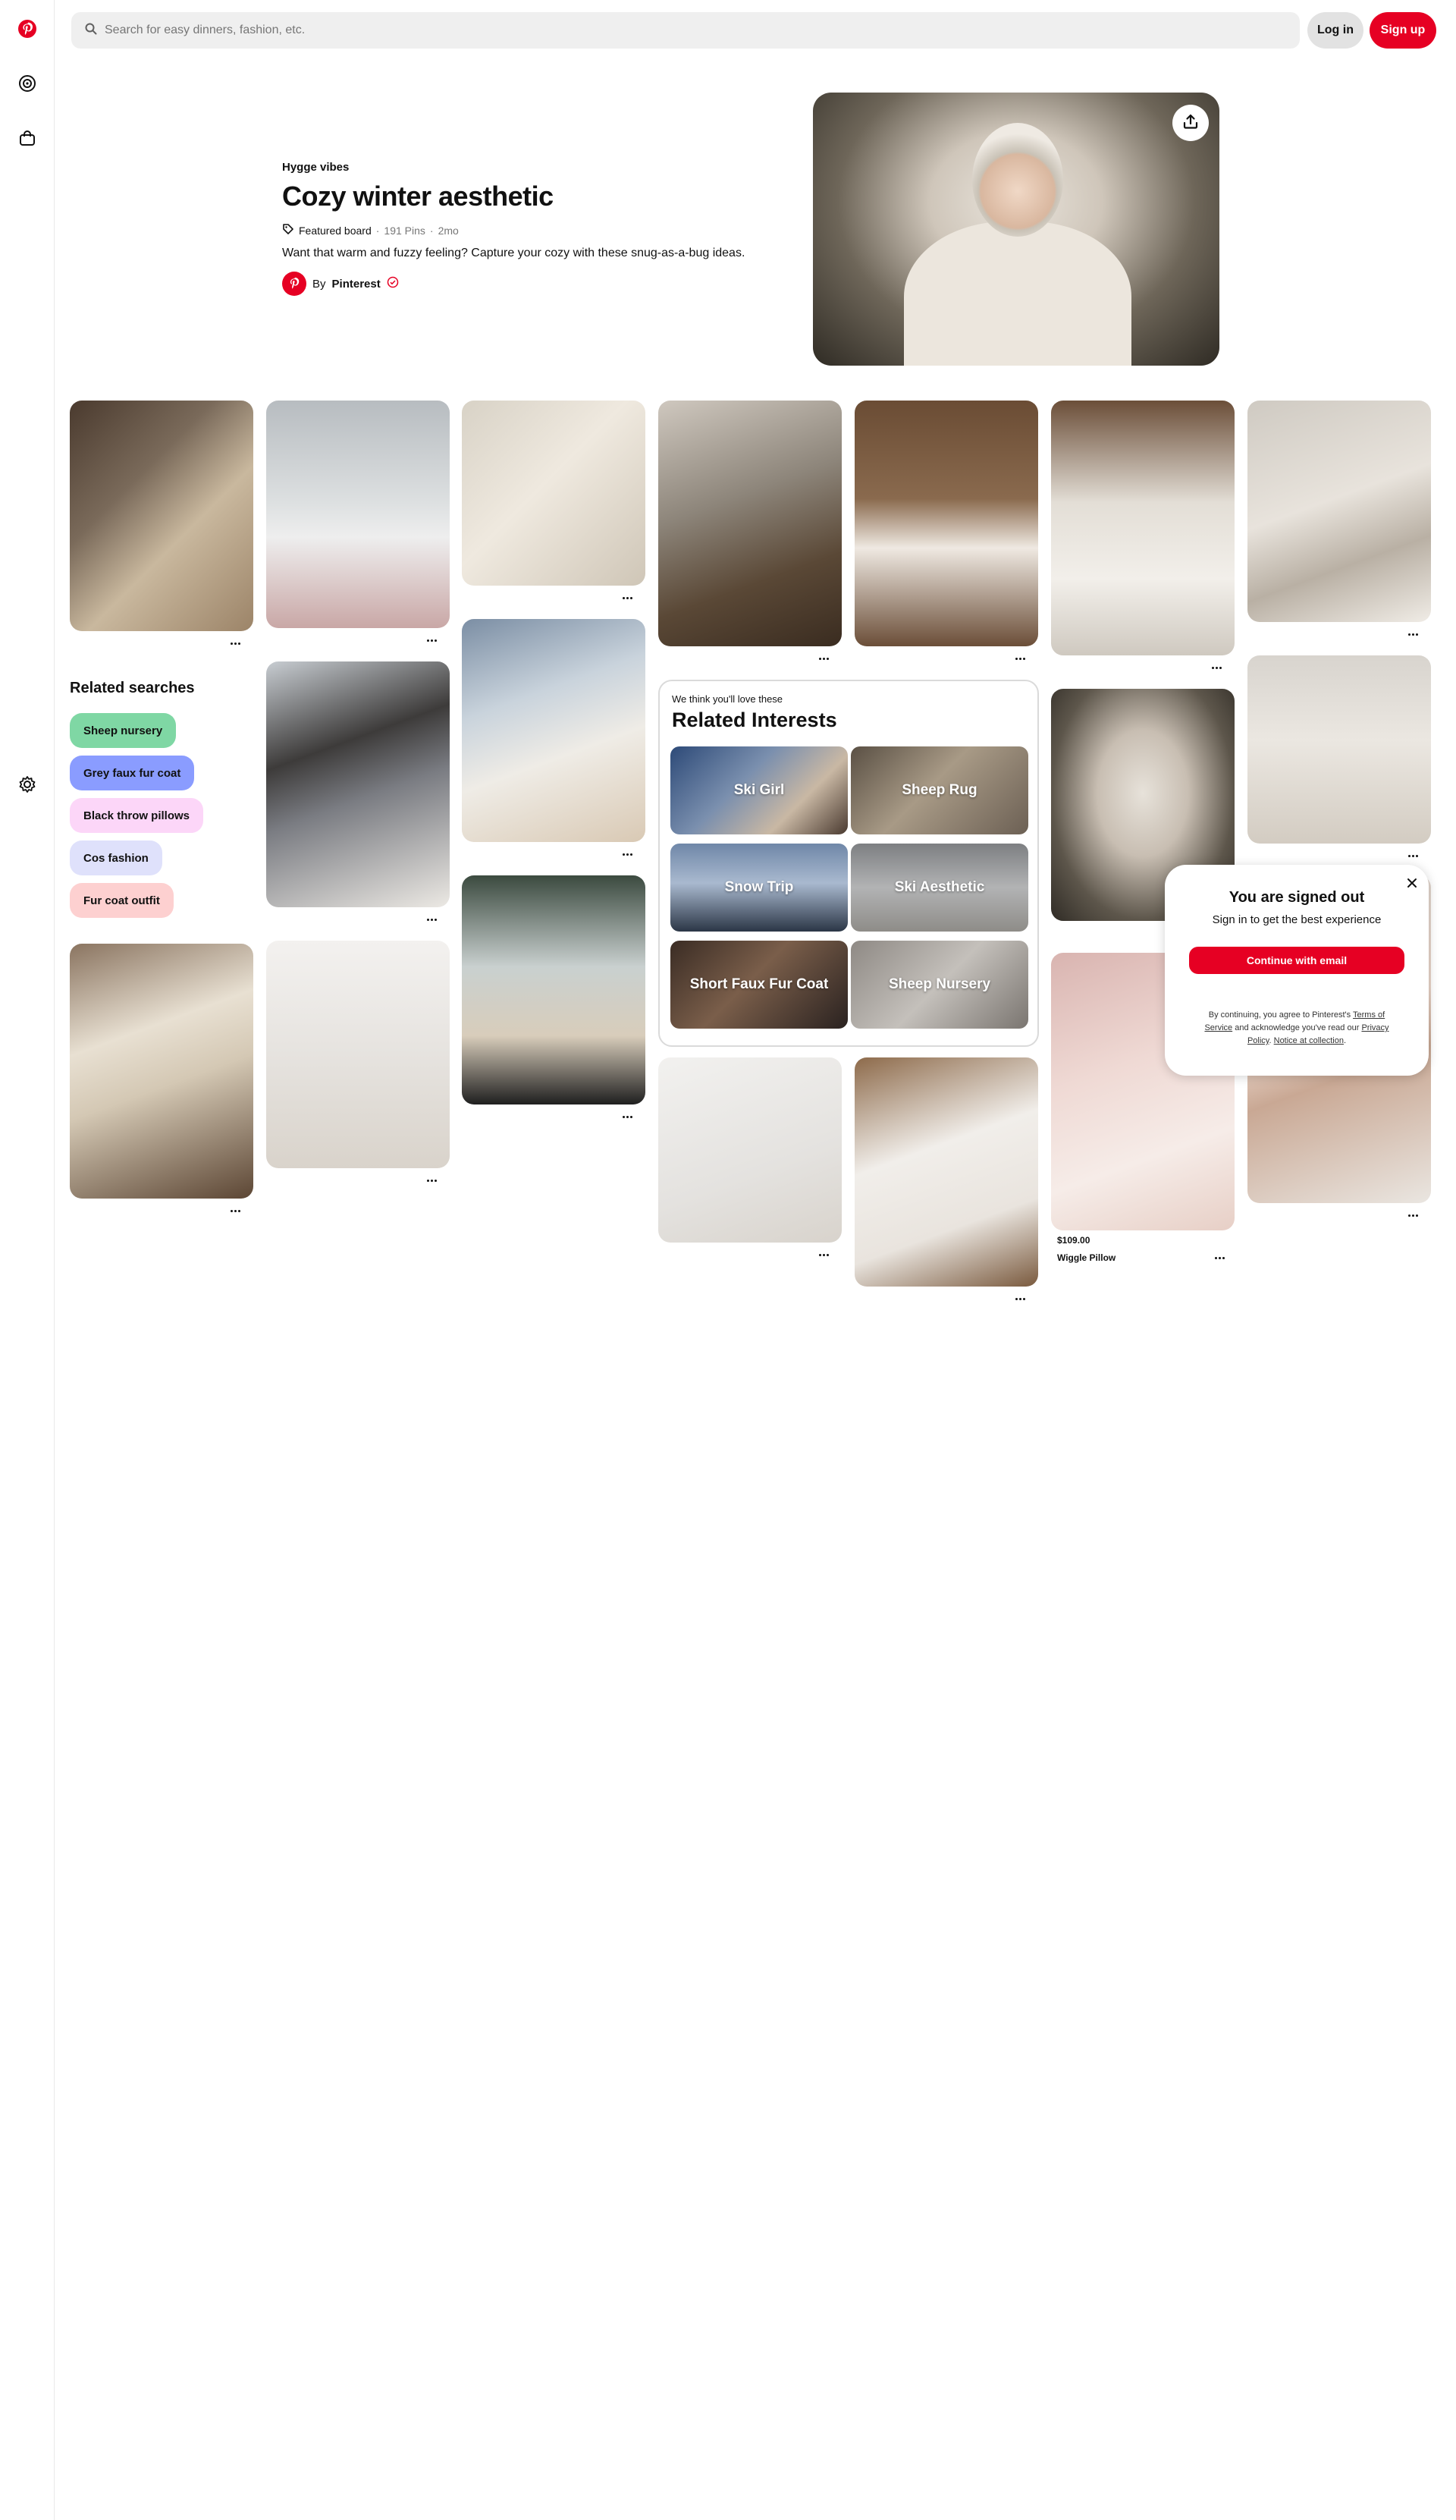 This screenshot has width=1456, height=2520. Describe the element at coordinates (1335, 30) in the screenshot. I see `login-button: Log in` at that location.